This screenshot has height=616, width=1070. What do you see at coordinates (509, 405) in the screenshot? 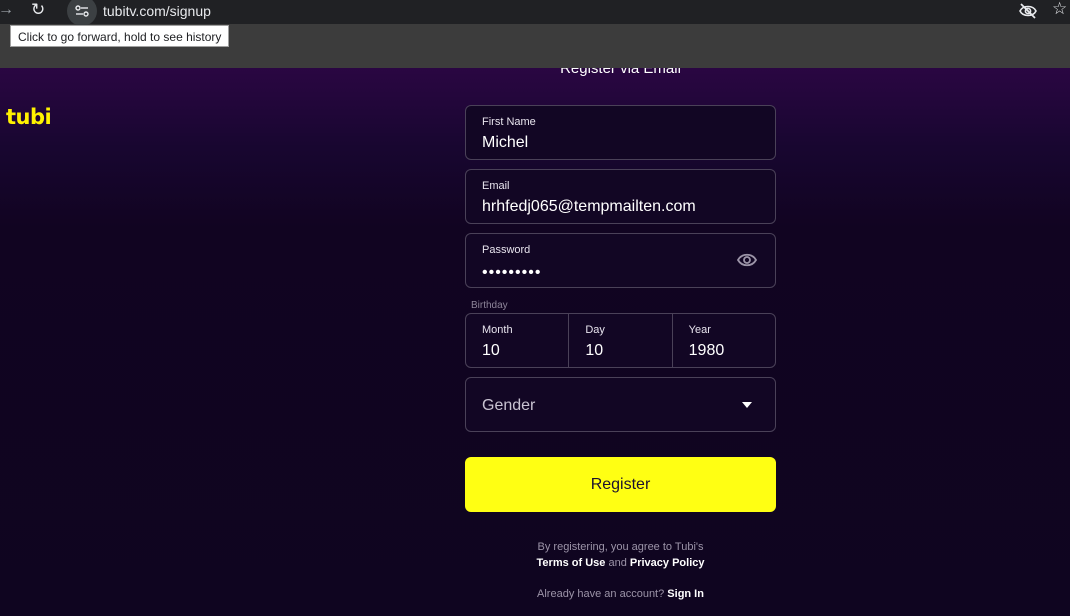
I see `gender-placeholder: Gender` at bounding box center [509, 405].